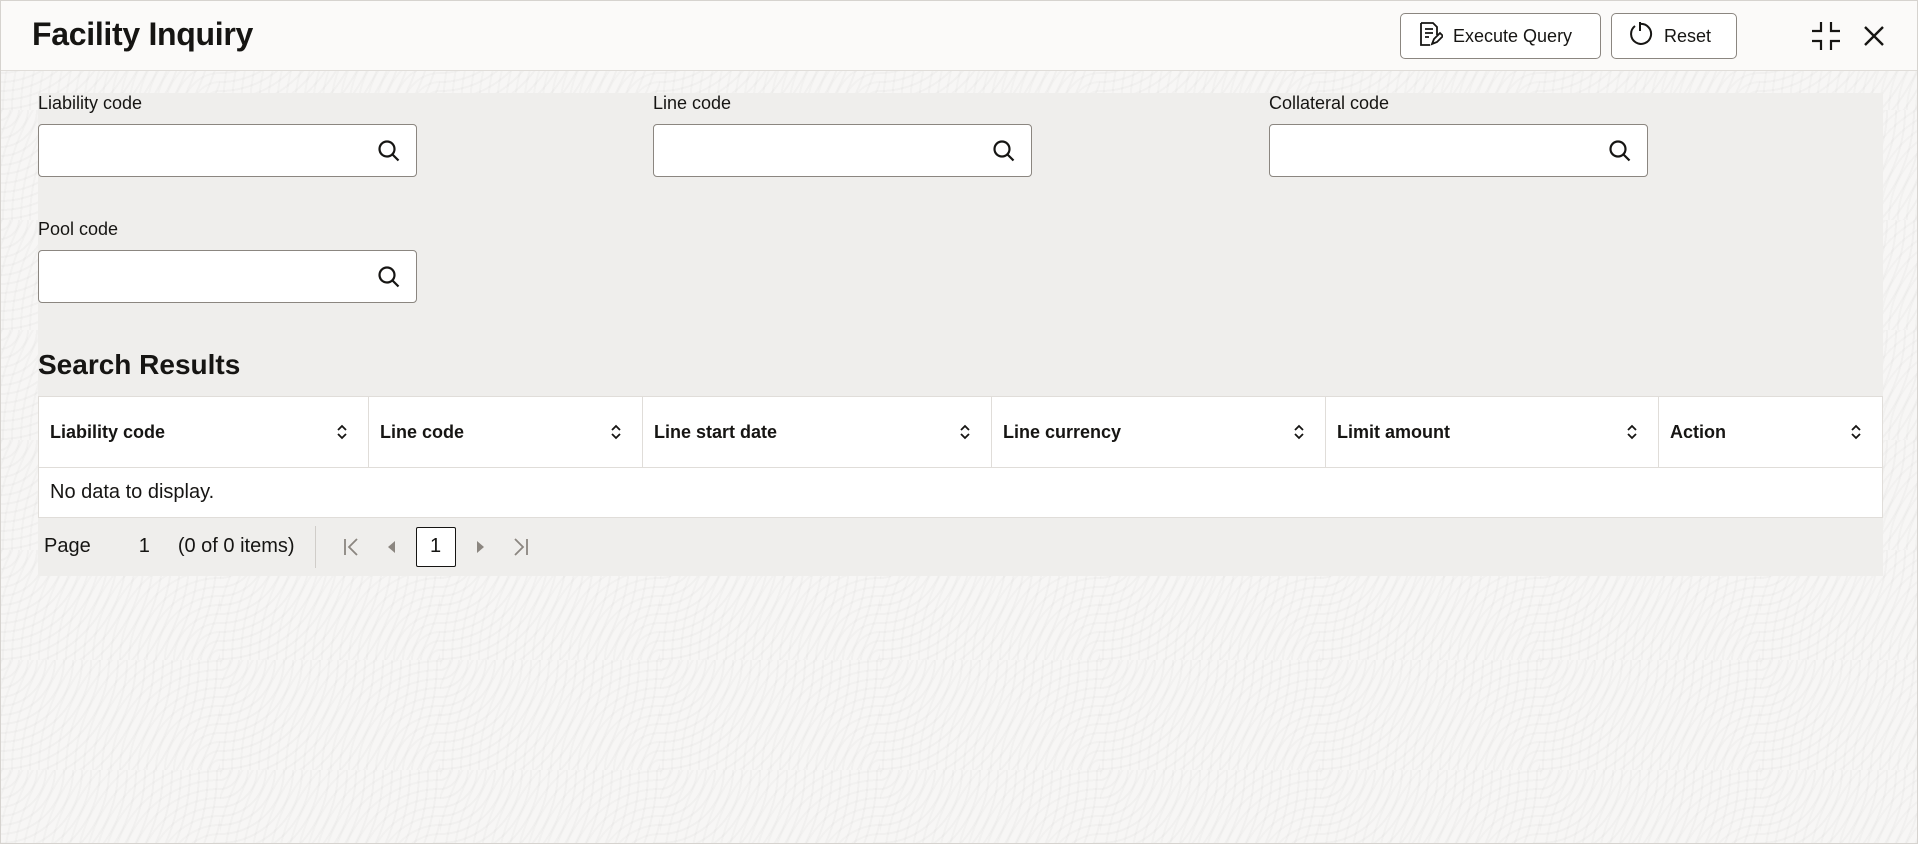 This screenshot has height=844, width=1918. I want to click on window-header: Facility Inquiry Execute Query Reset, so click(959, 36).